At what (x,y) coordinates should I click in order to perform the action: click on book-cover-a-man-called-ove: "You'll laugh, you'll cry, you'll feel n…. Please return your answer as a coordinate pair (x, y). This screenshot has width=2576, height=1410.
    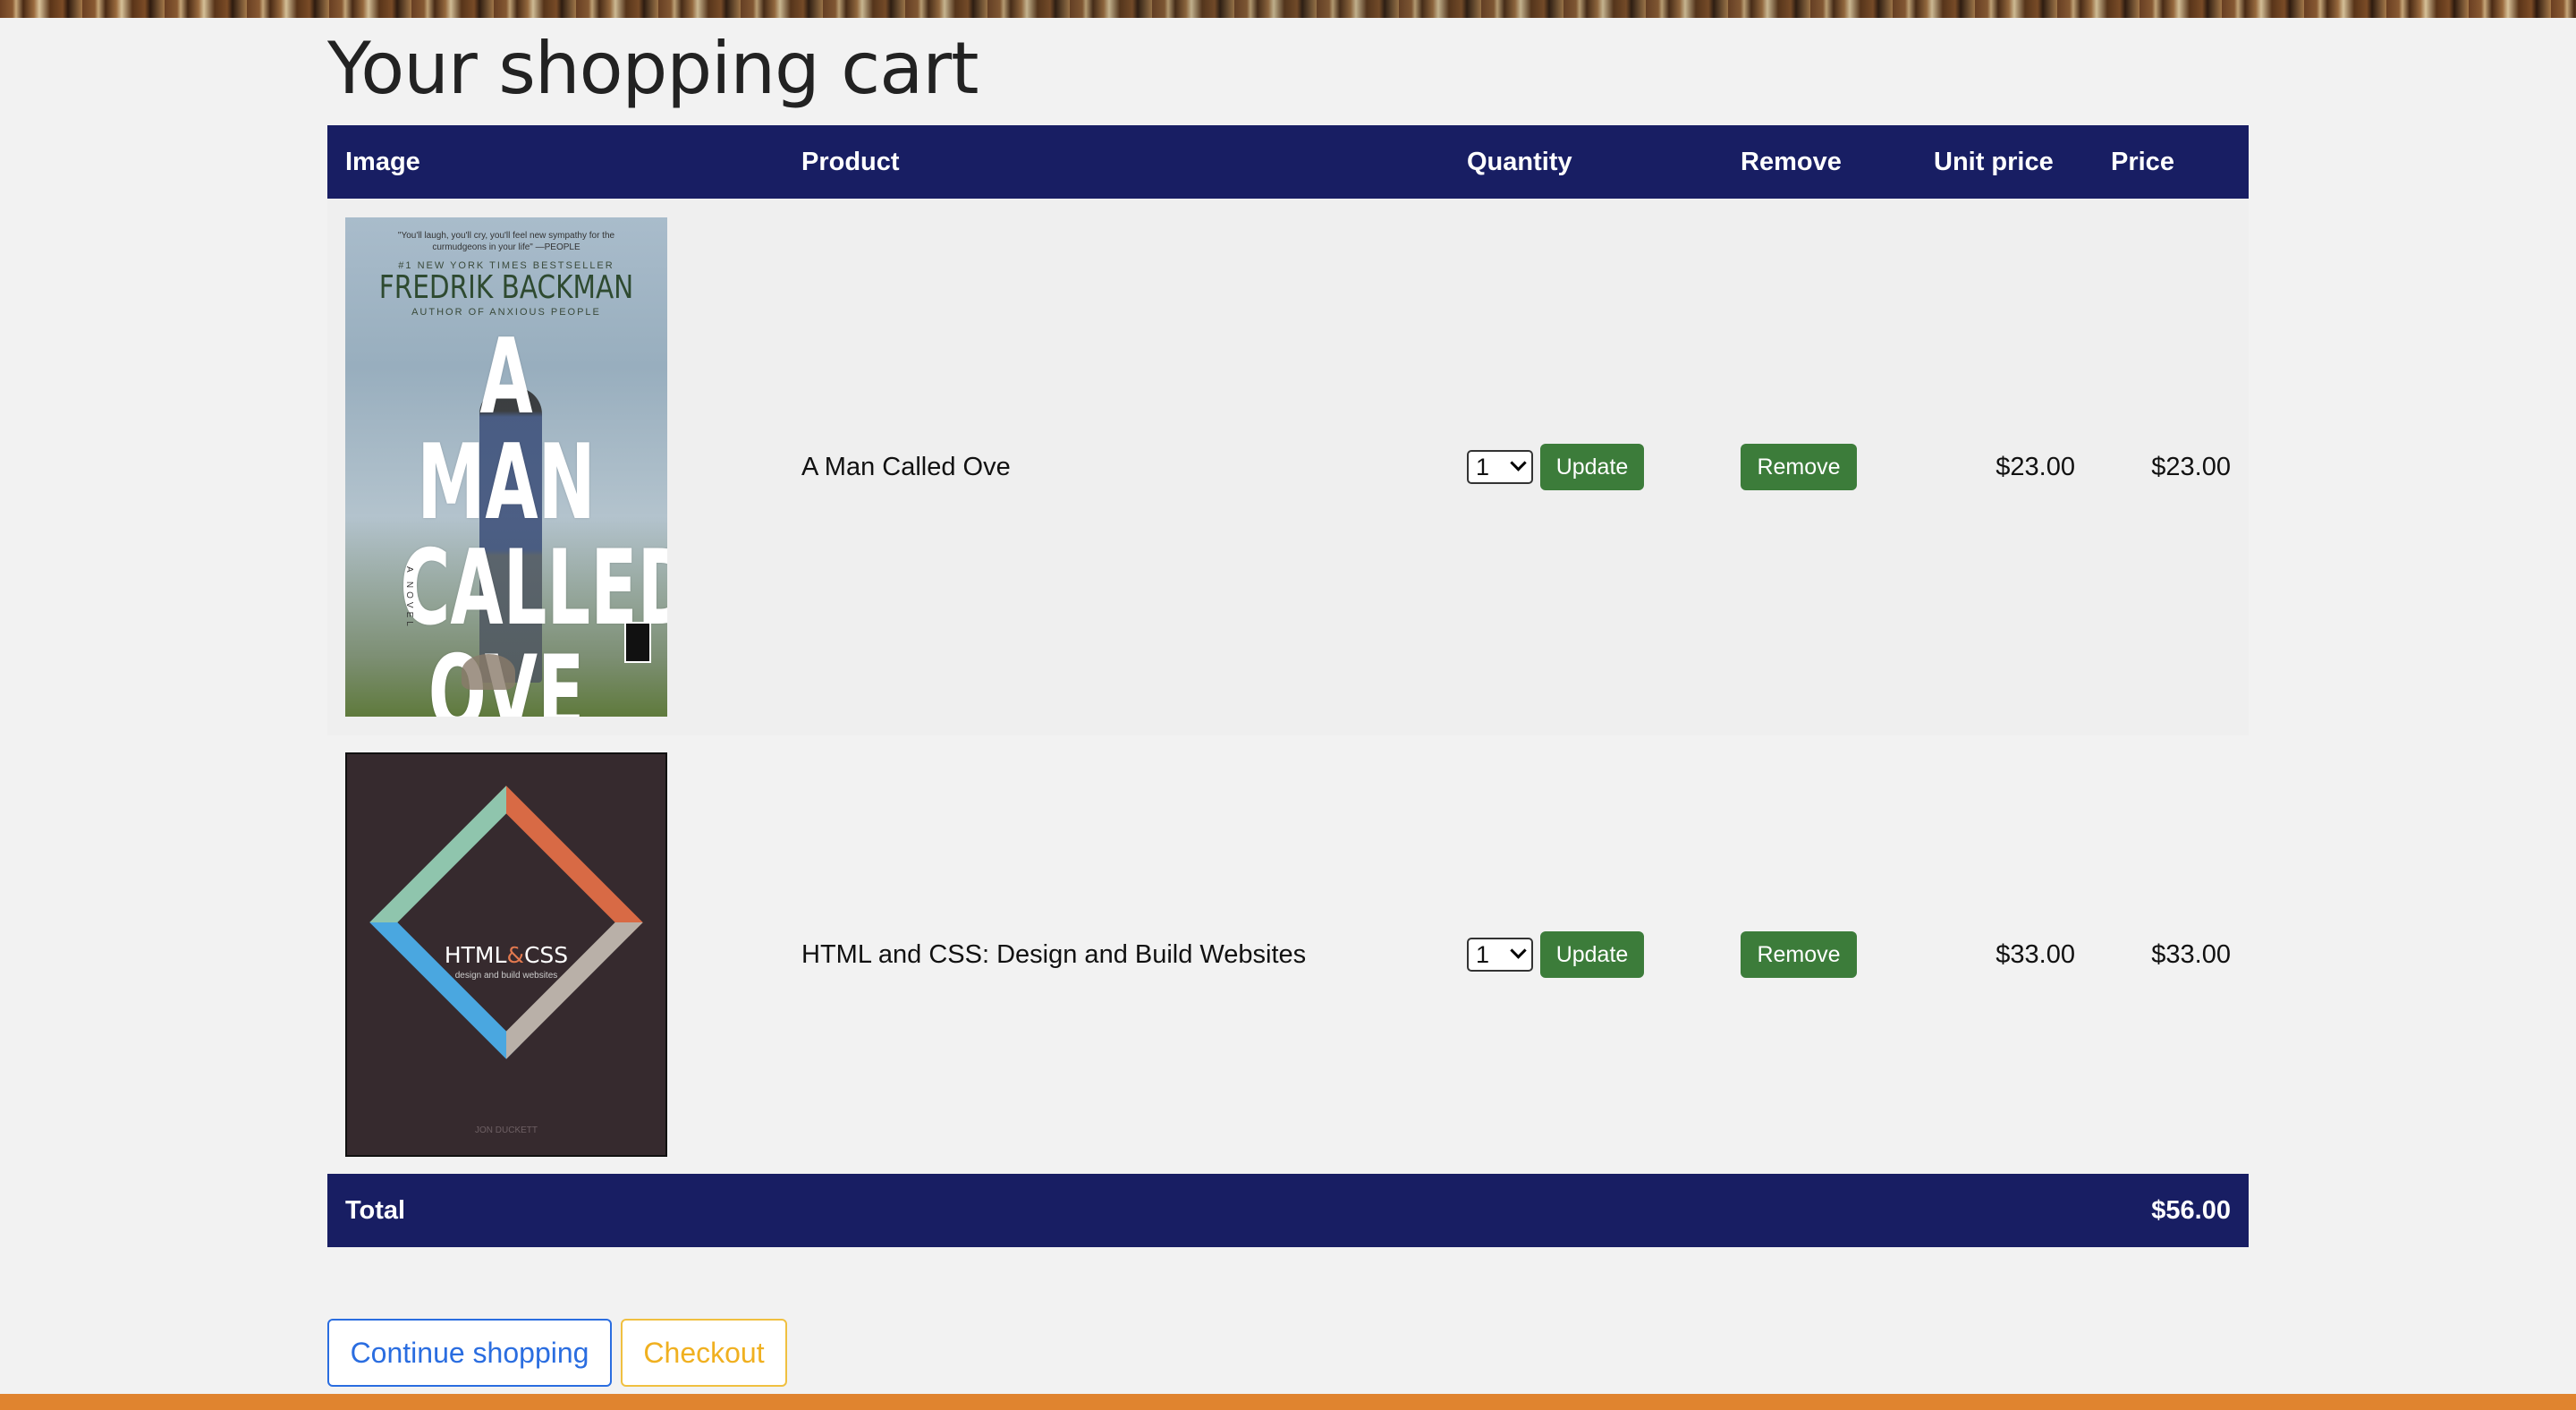
    Looking at the image, I should click on (506, 467).